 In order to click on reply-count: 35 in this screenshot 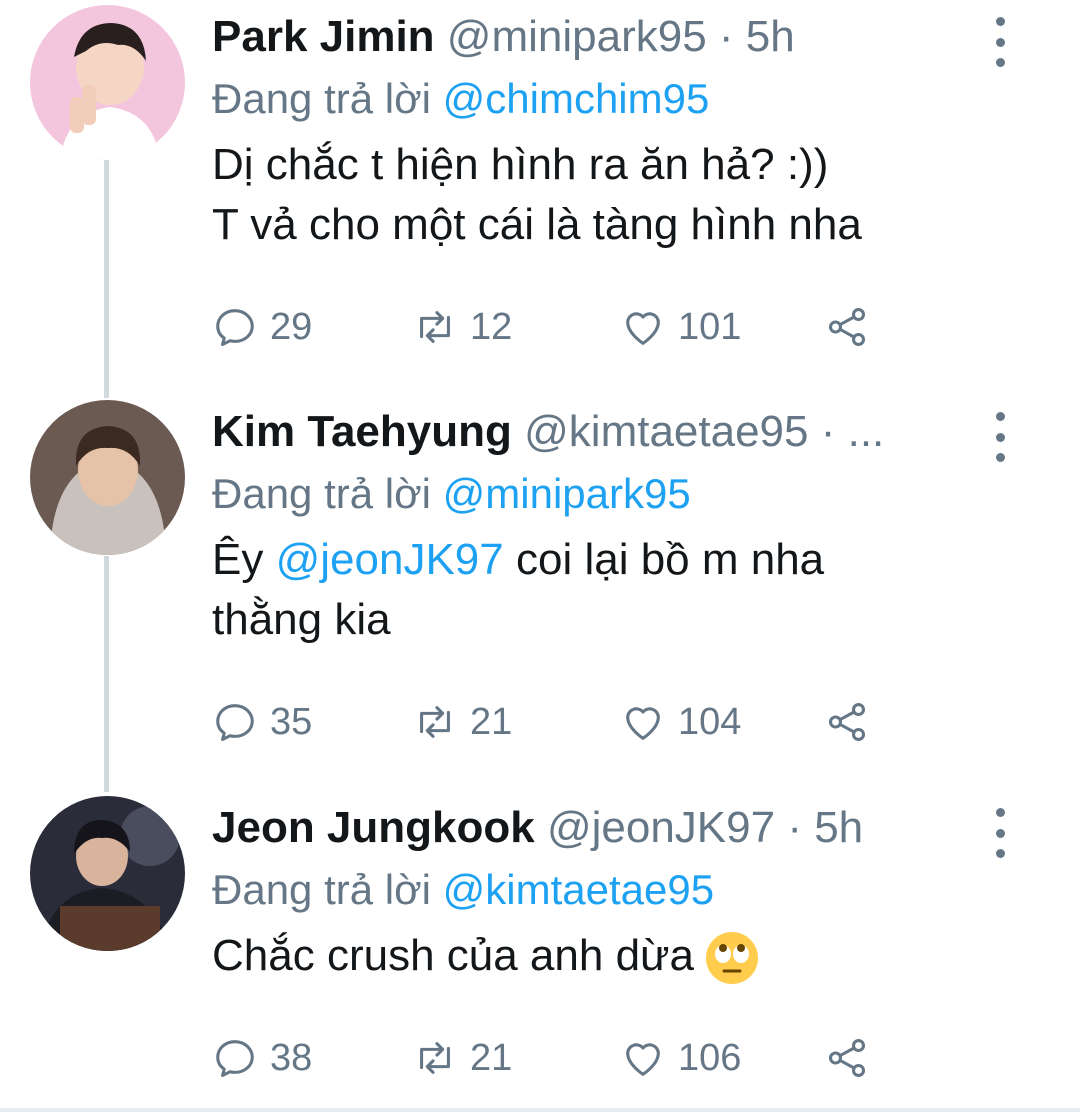, I will do `click(291, 721)`.